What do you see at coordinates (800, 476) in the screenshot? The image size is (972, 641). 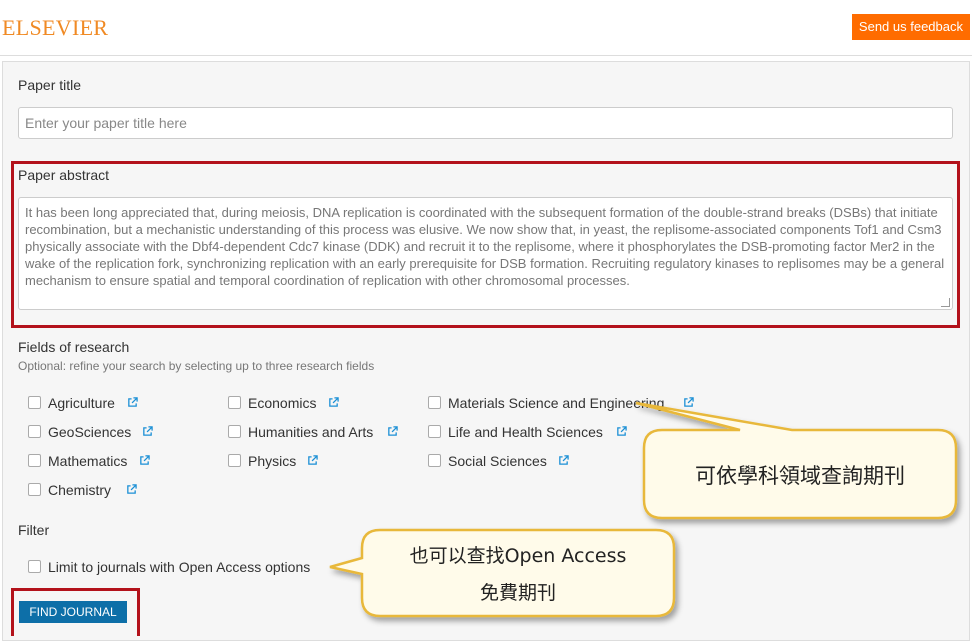 I see `fields-callout-text: 可依學科領域查詢期刊` at bounding box center [800, 476].